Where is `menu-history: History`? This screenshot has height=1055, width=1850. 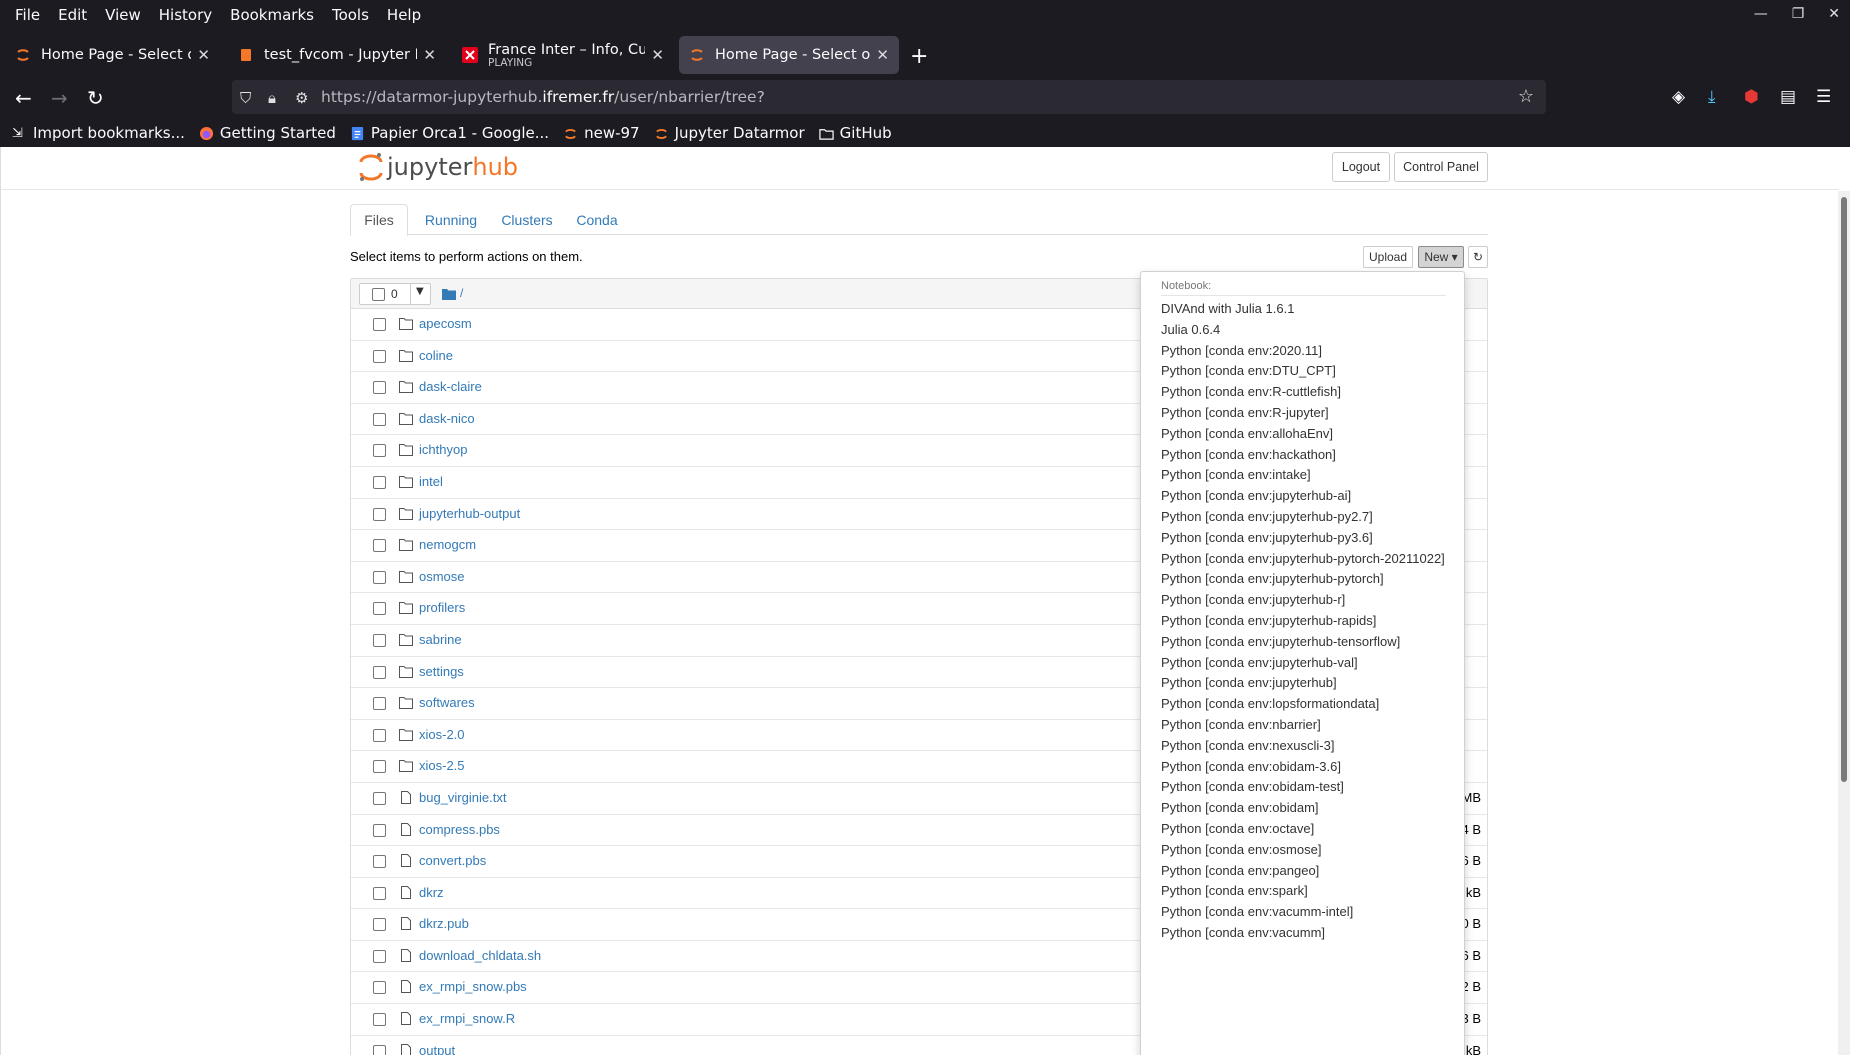
menu-history: History is located at coordinates (185, 15).